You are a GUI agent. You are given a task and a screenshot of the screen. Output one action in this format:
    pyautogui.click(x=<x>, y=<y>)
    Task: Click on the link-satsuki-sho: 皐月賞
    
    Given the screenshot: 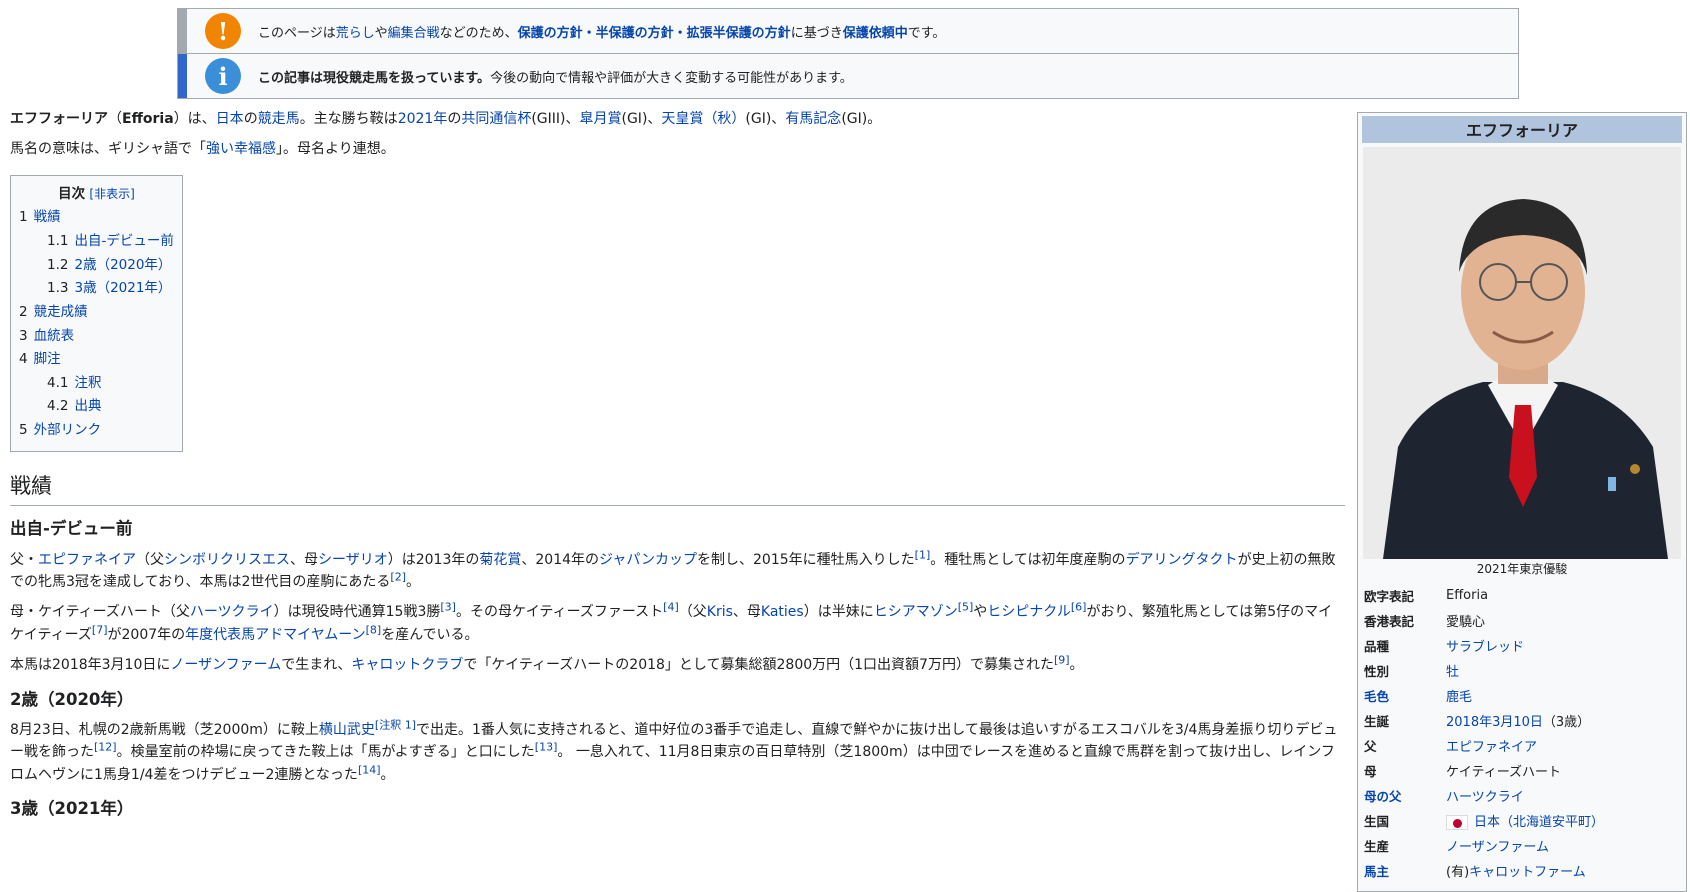 What is the action you would take?
    pyautogui.click(x=601, y=119)
    